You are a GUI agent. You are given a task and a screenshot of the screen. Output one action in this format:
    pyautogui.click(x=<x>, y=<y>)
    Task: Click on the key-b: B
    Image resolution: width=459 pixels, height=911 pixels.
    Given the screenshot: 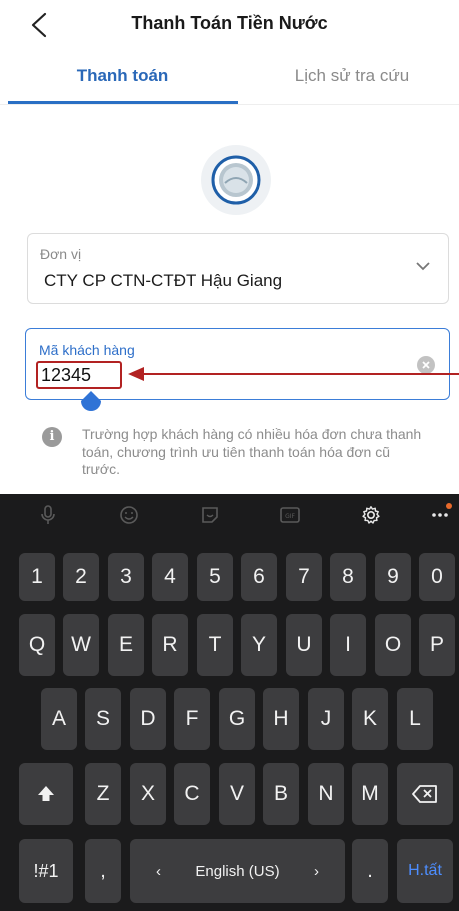 What is the action you would take?
    pyautogui.click(x=281, y=794)
    